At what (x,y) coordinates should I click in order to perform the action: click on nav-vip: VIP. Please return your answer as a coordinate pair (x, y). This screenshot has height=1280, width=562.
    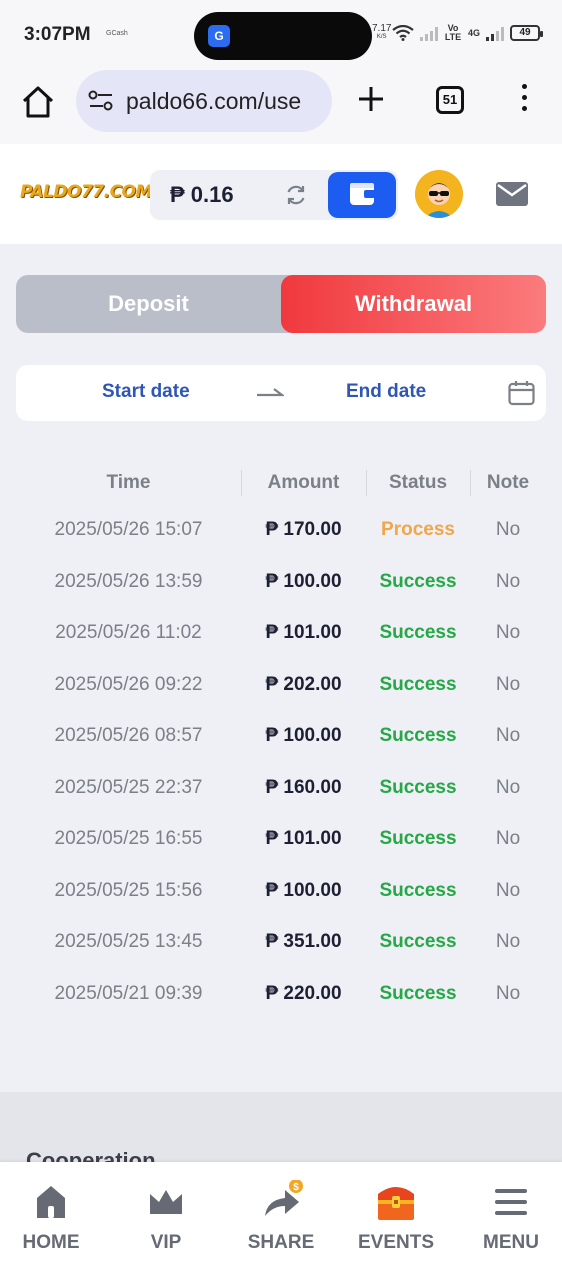
    Looking at the image, I should click on (166, 1217).